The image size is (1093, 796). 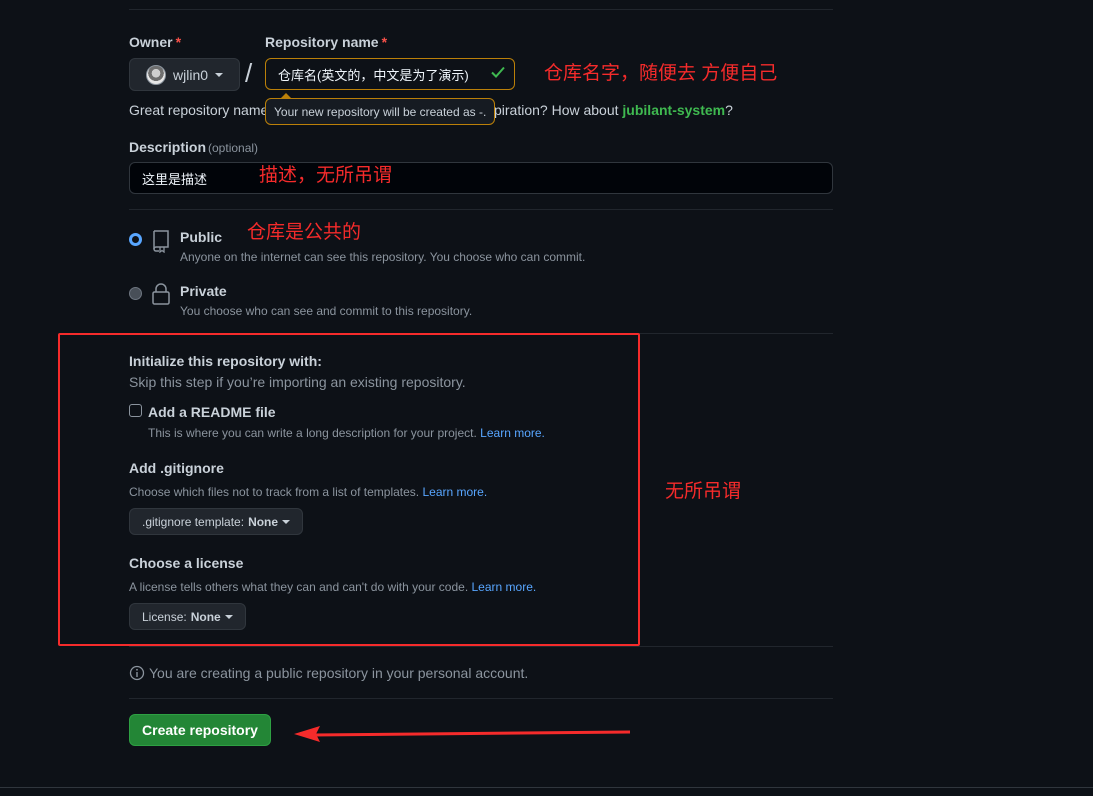 I want to click on owner-name: wjlin0, so click(x=191, y=74).